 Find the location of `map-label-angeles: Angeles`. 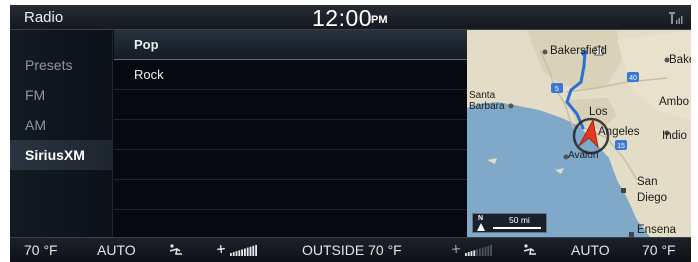

map-label-angeles: Angeles is located at coordinates (619, 132).